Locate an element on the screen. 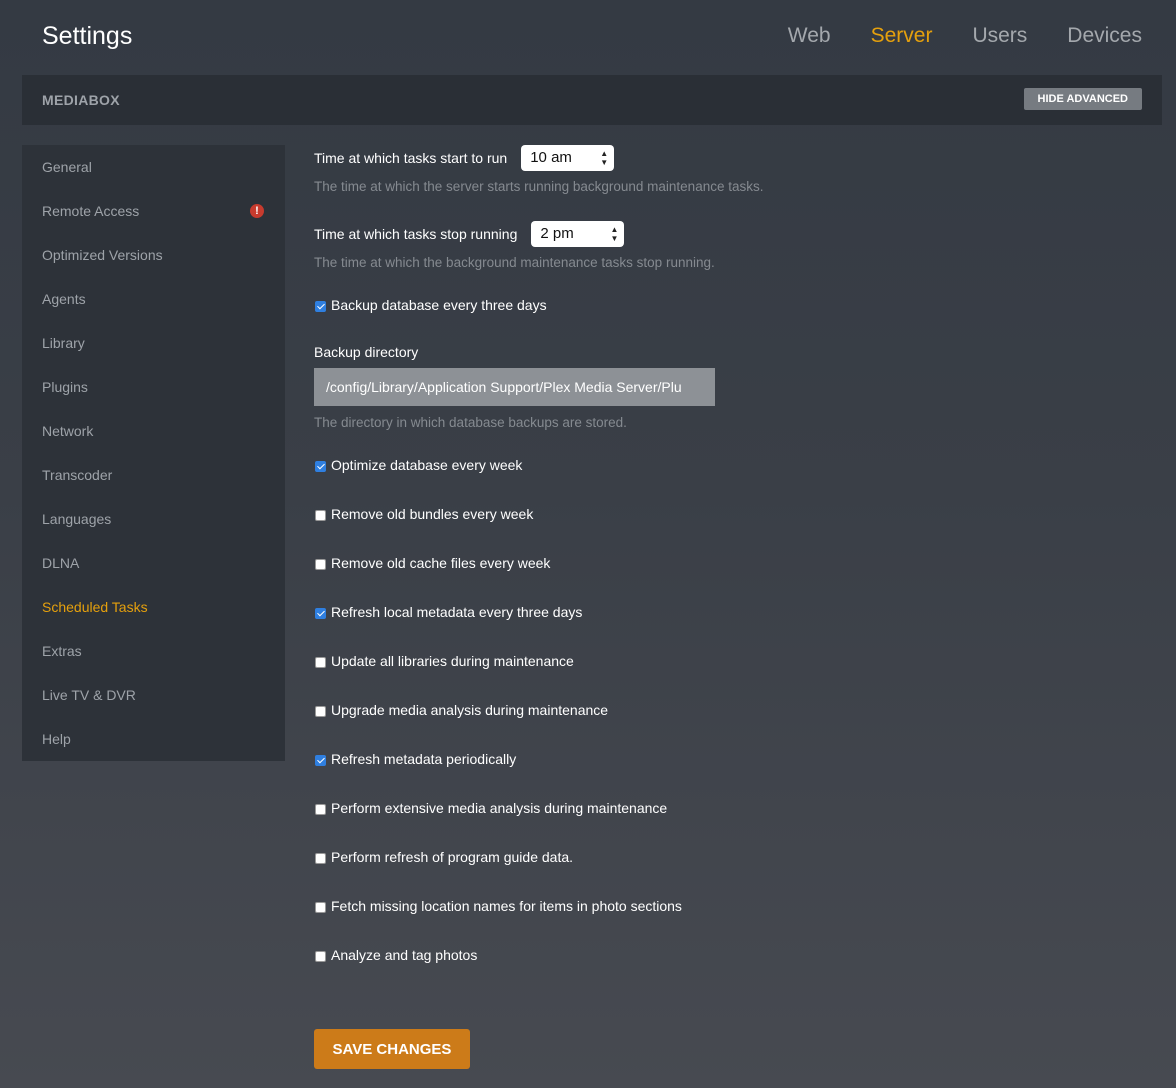 Image resolution: width=1176 pixels, height=1088 pixels. option-label: Analyze and tag photos is located at coordinates (404, 955).